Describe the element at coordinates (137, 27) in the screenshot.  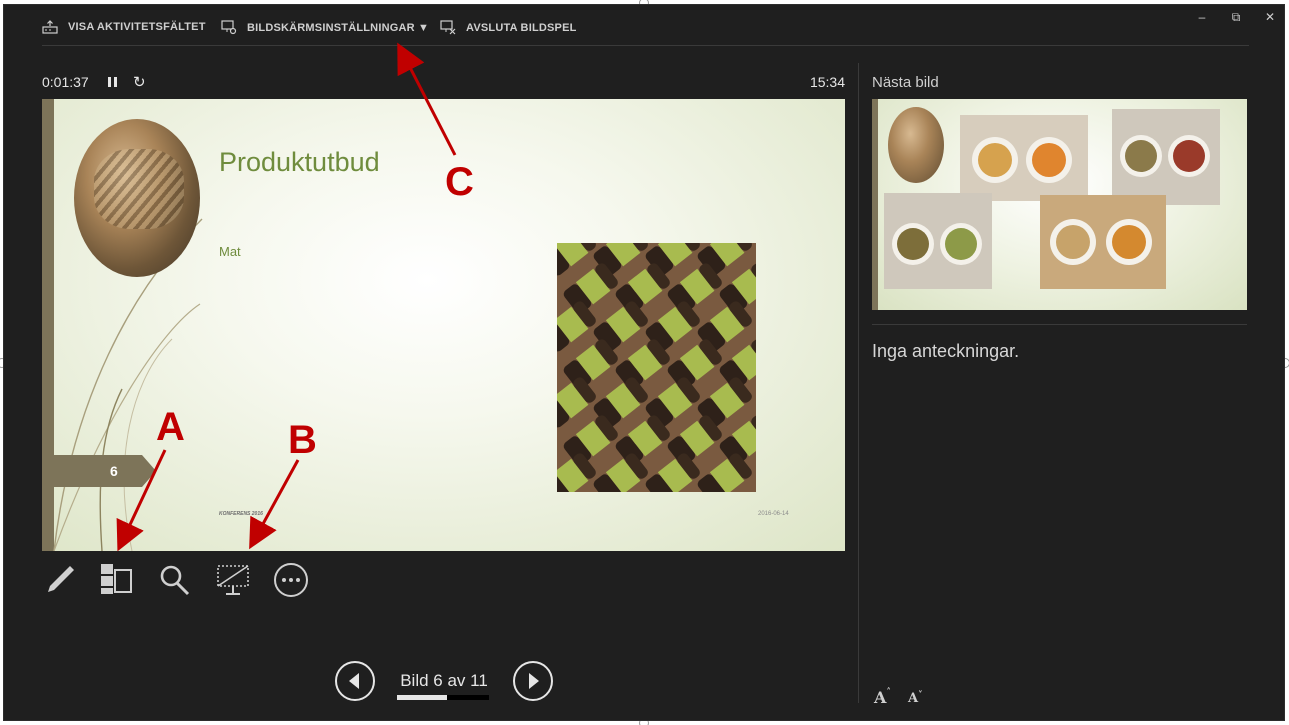
I see `show-taskbar-label: VISA AKTIVITETSFÄLTET` at that location.